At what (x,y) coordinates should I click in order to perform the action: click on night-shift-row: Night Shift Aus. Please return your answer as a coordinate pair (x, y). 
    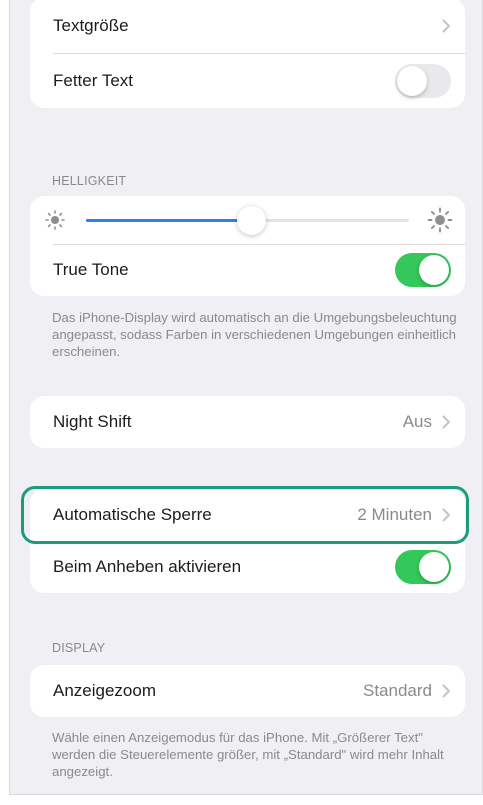
    Looking at the image, I should click on (247, 422).